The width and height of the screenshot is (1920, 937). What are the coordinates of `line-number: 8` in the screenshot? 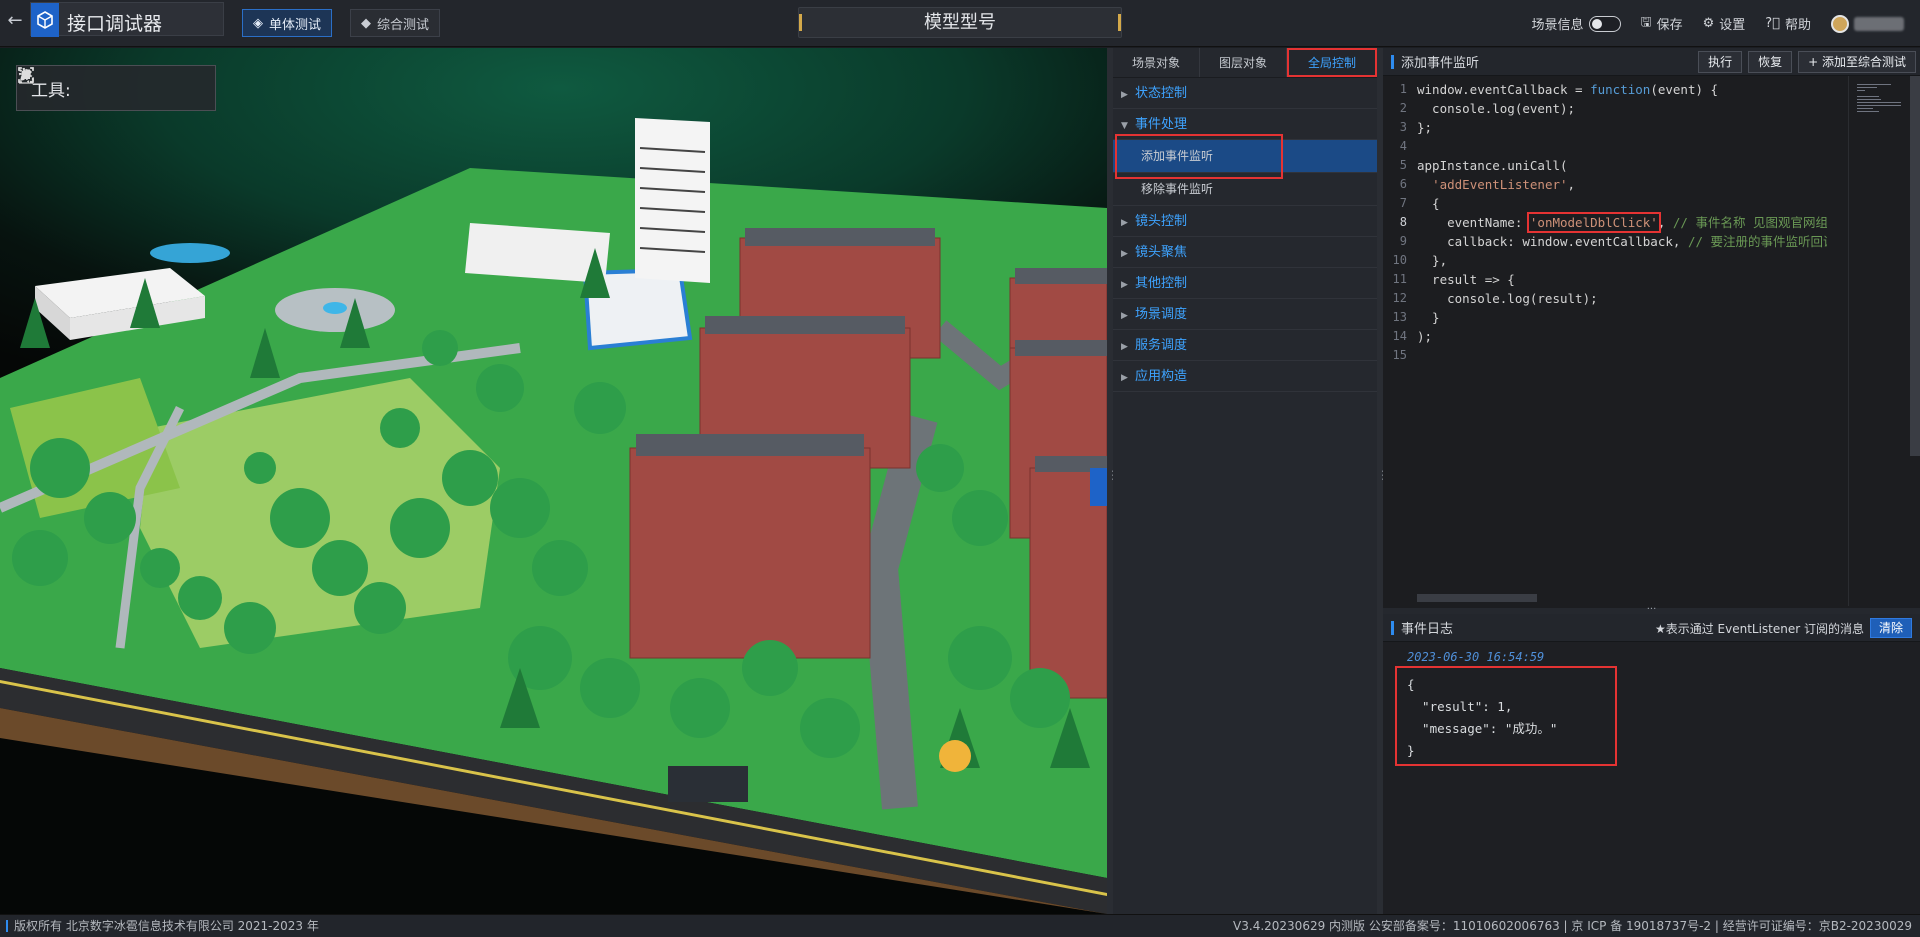 It's located at (1403, 222).